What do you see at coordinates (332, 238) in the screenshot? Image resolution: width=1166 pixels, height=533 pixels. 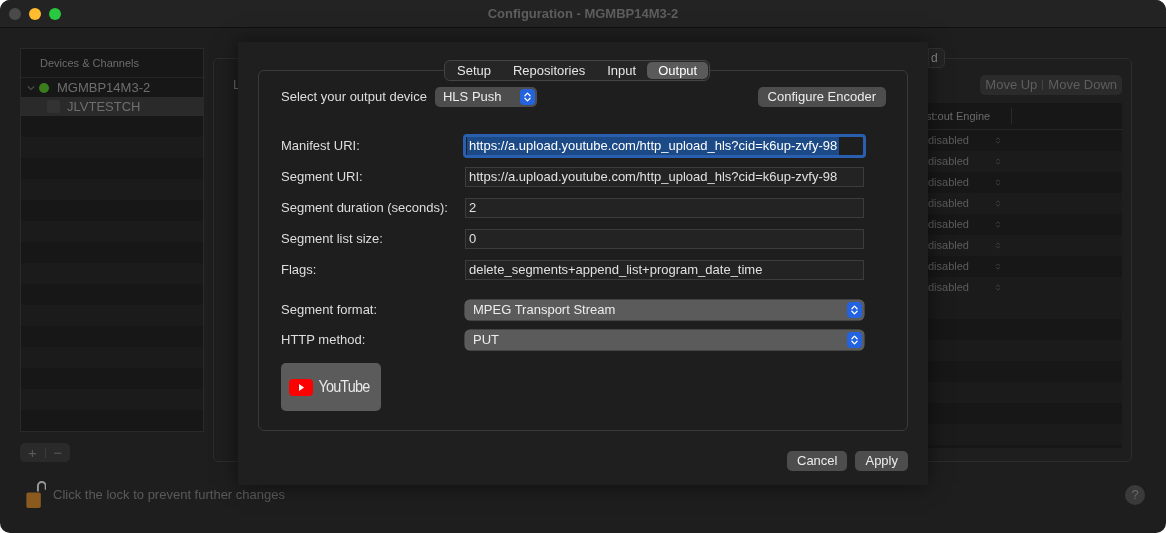 I see `field-label: Segment list size:` at bounding box center [332, 238].